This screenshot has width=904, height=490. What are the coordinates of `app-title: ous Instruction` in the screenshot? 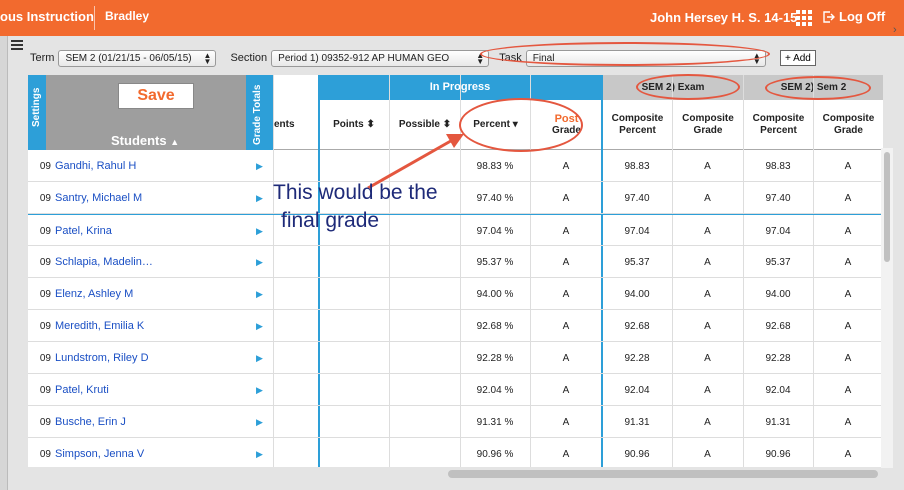 It's located at (47, 16).